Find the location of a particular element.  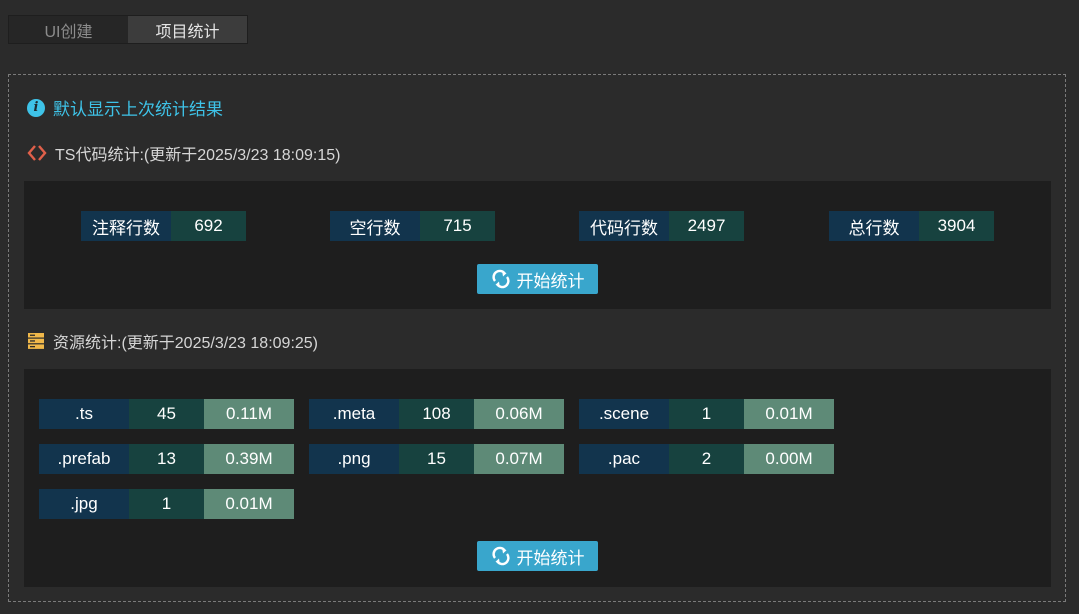

stat-total-lines: 总行数 3904 is located at coordinates (911, 226).